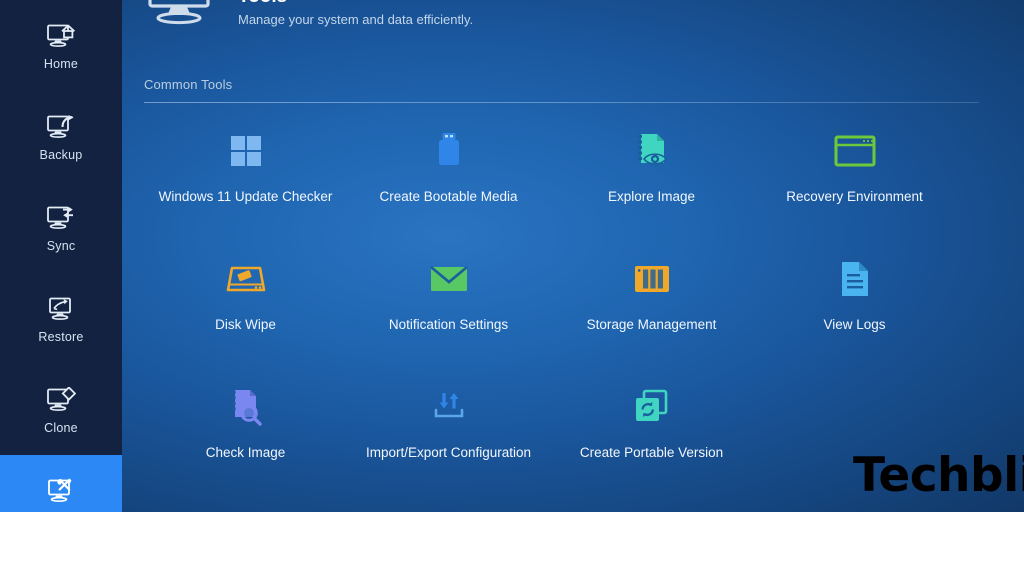  Describe the element at coordinates (61, 218) in the screenshot. I see `monitor-sync-icon` at that location.